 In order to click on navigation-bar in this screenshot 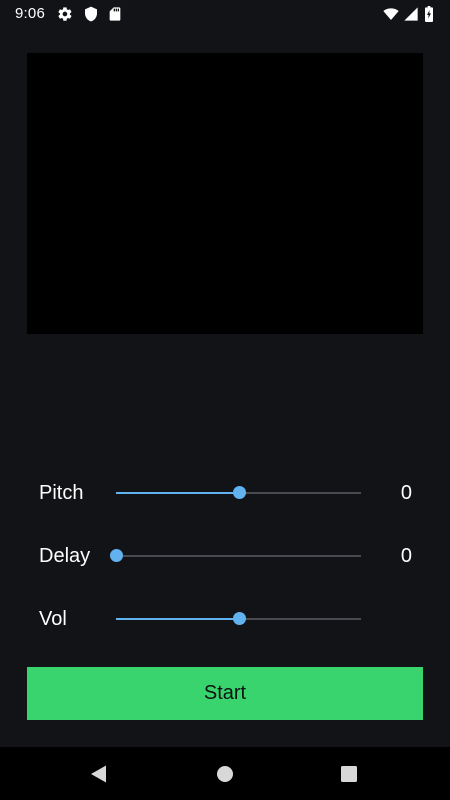, I will do `click(225, 773)`.